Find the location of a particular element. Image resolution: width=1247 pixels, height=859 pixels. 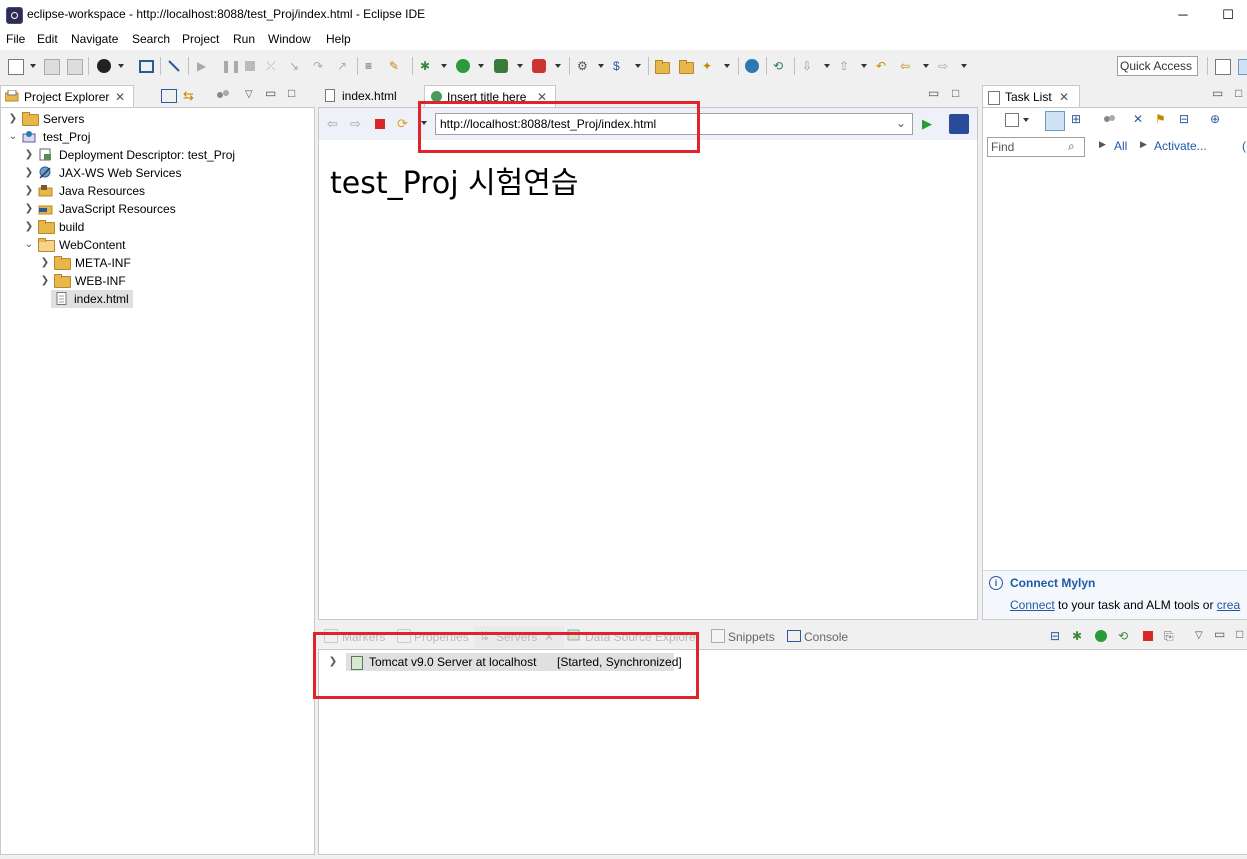

suspend-icon: ❚❚ is located at coordinates (231, 66).